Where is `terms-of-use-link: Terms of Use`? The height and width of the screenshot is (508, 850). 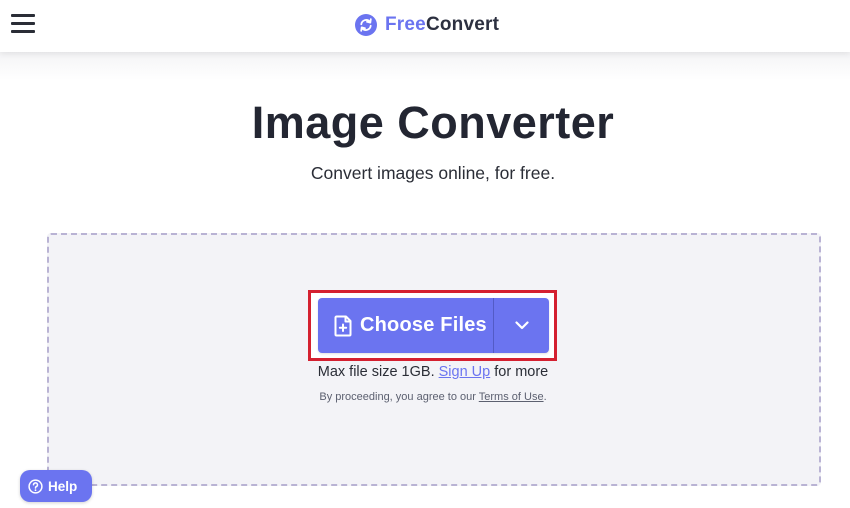
terms-of-use-link: Terms of Use is located at coordinates (511, 397).